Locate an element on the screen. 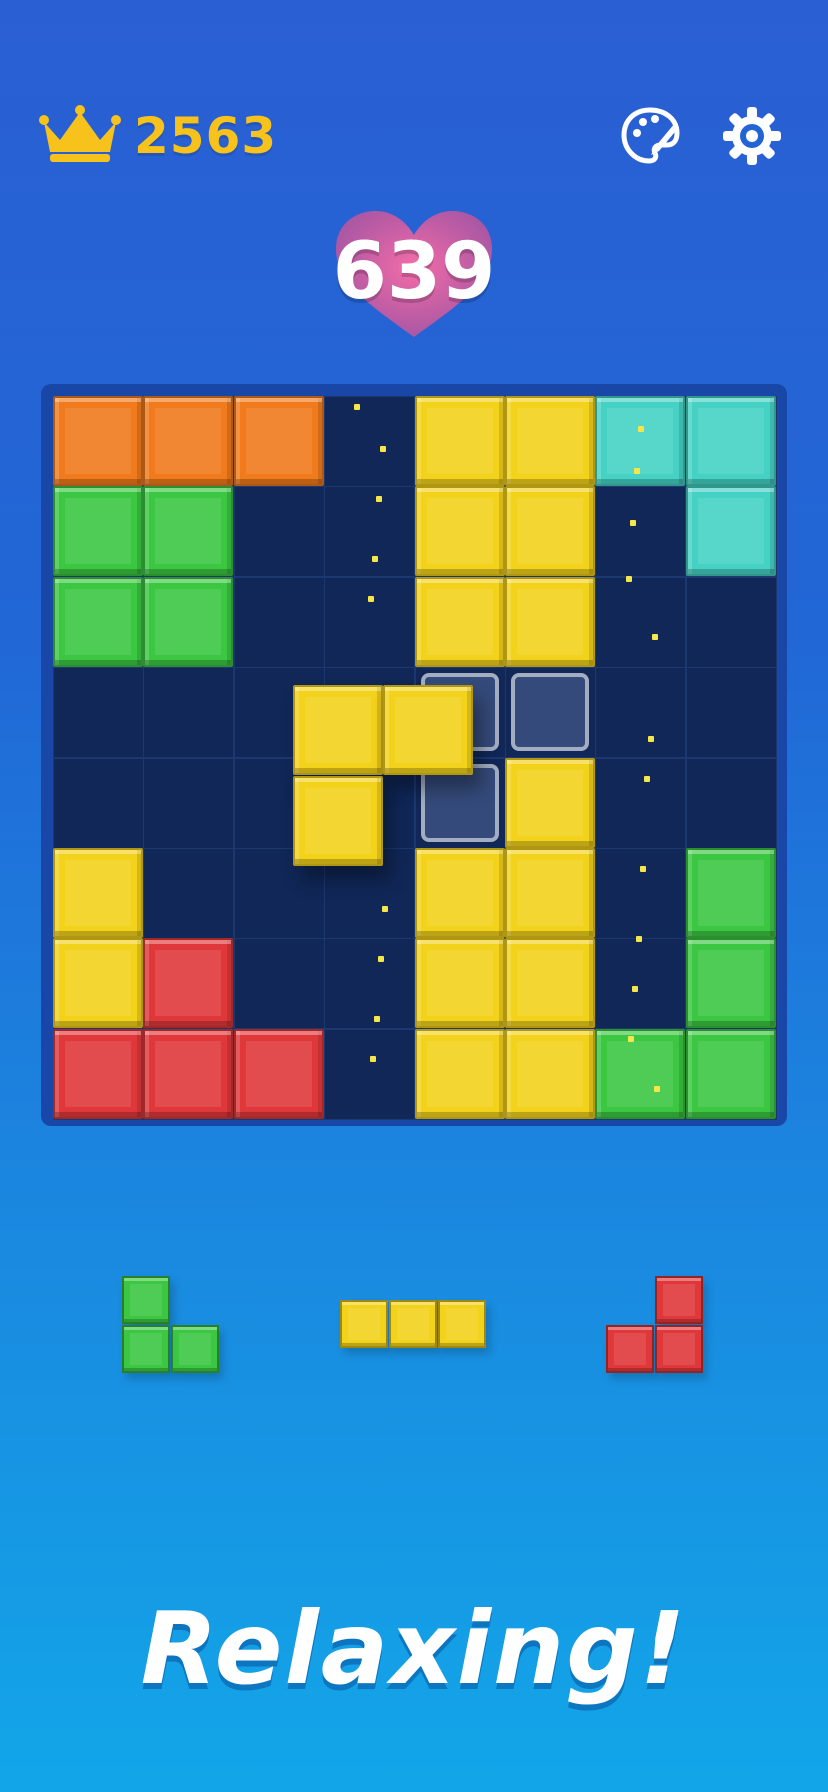  theme-button is located at coordinates (650, 138).